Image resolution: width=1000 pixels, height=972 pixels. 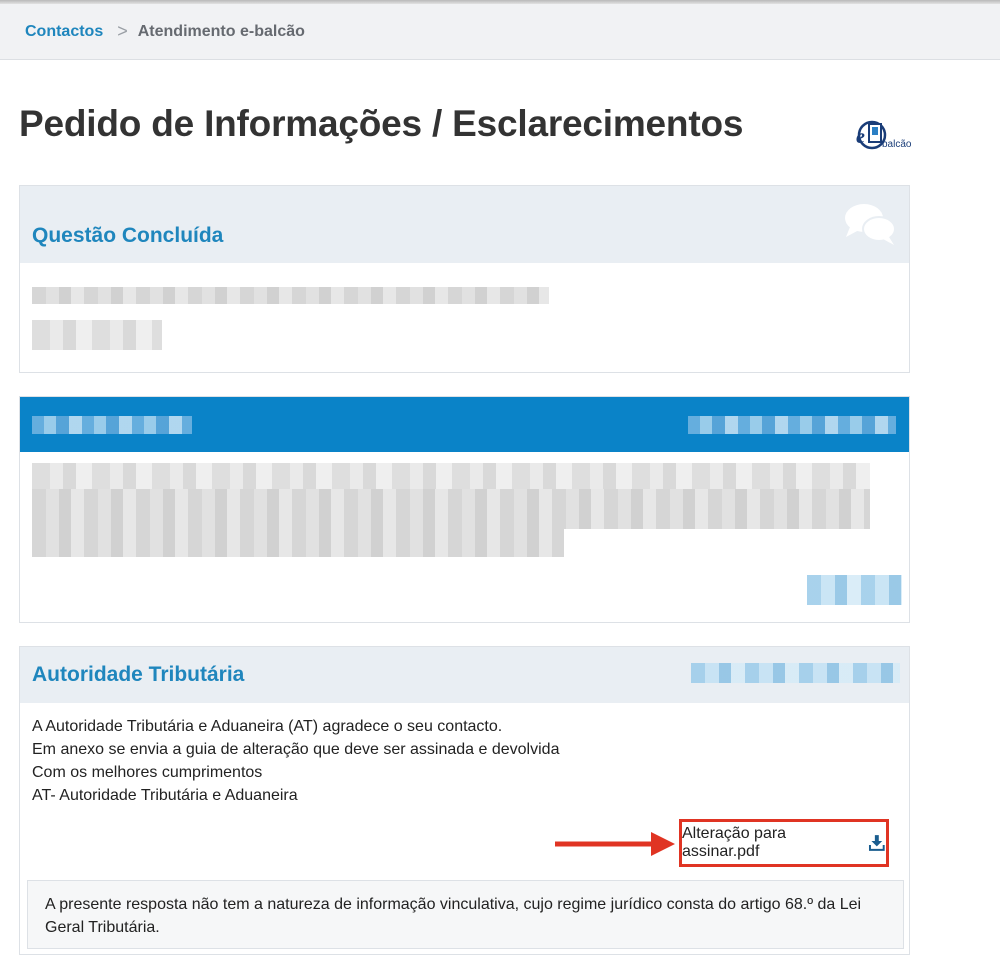 I want to click on chat-bubbles-icon, so click(x=870, y=224).